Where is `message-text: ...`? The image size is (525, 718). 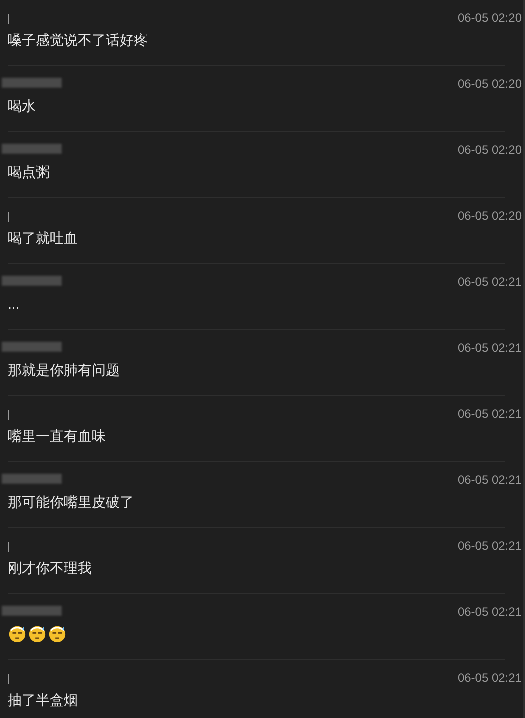 message-text: ... is located at coordinates (14, 304).